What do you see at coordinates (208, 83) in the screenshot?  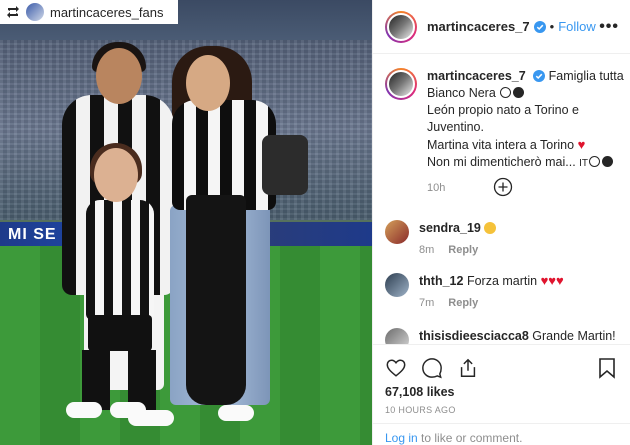 I see `girl-head` at bounding box center [208, 83].